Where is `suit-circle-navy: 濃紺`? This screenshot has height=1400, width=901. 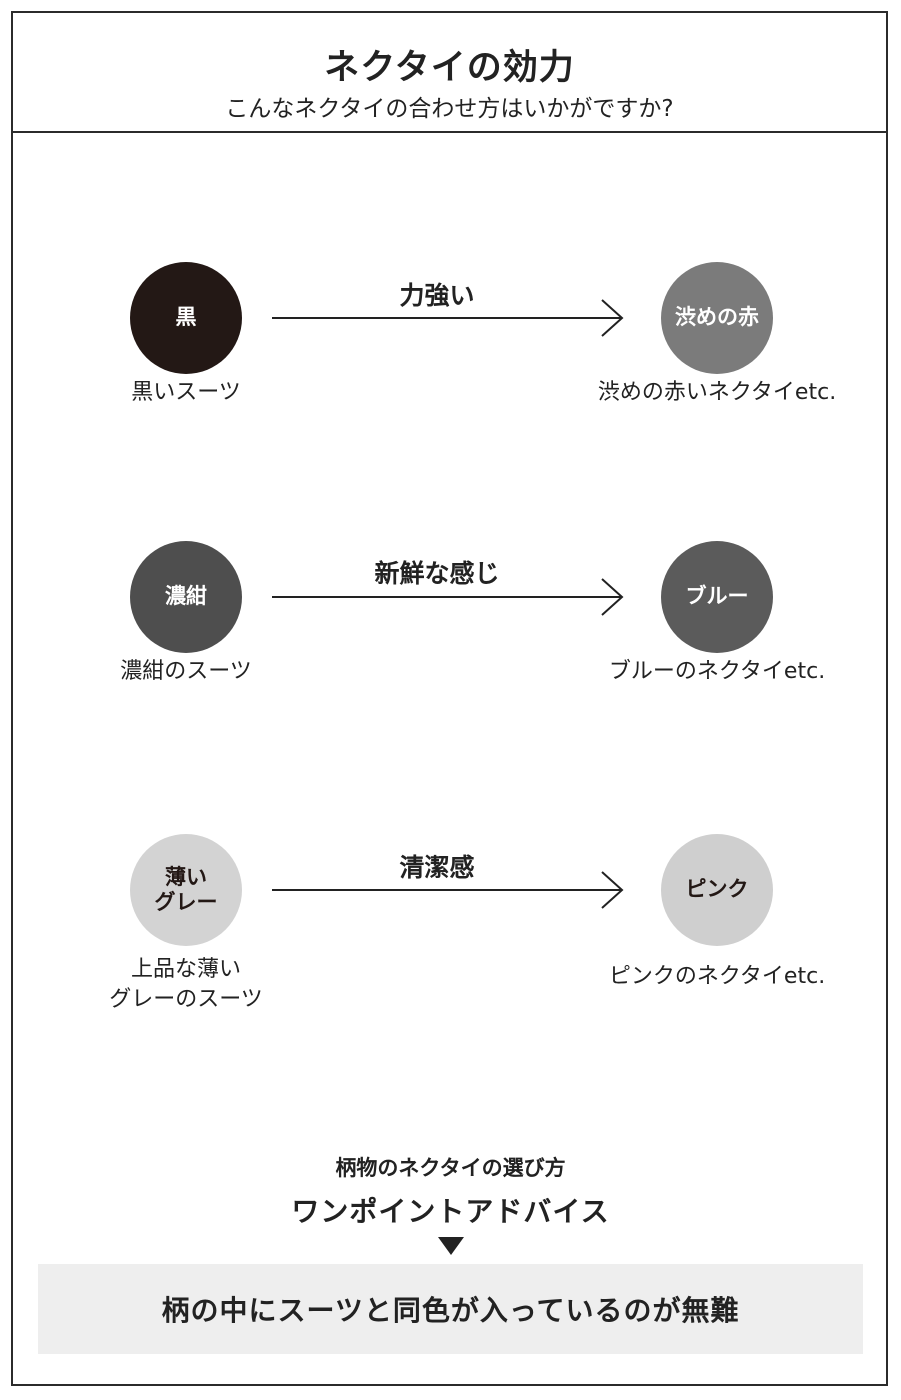 suit-circle-navy: 濃紺 is located at coordinates (186, 597).